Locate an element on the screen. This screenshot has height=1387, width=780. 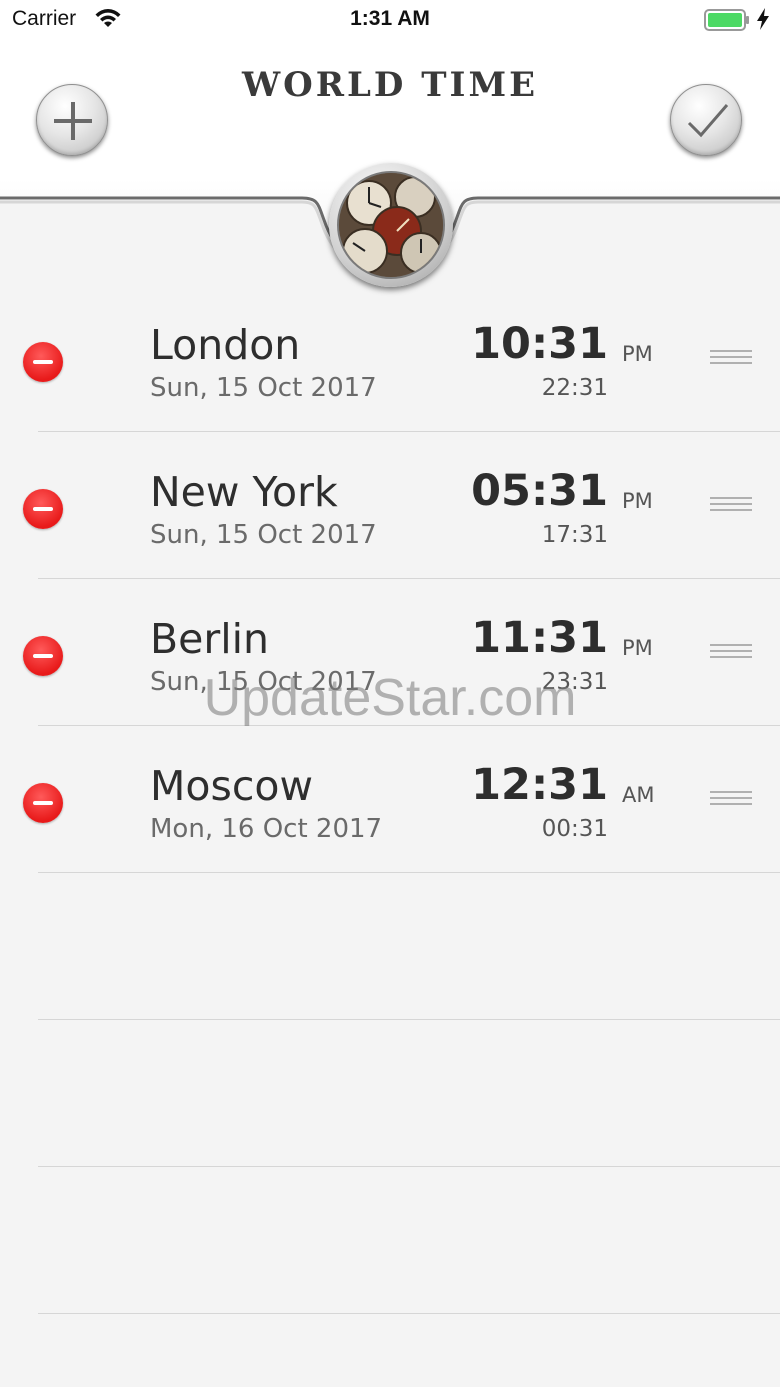
done-button is located at coordinates (706, 120).